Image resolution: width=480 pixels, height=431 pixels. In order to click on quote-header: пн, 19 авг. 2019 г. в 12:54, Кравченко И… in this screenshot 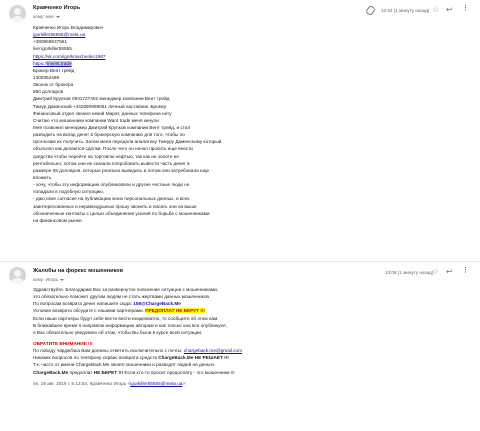, I will do `click(82, 383)`.